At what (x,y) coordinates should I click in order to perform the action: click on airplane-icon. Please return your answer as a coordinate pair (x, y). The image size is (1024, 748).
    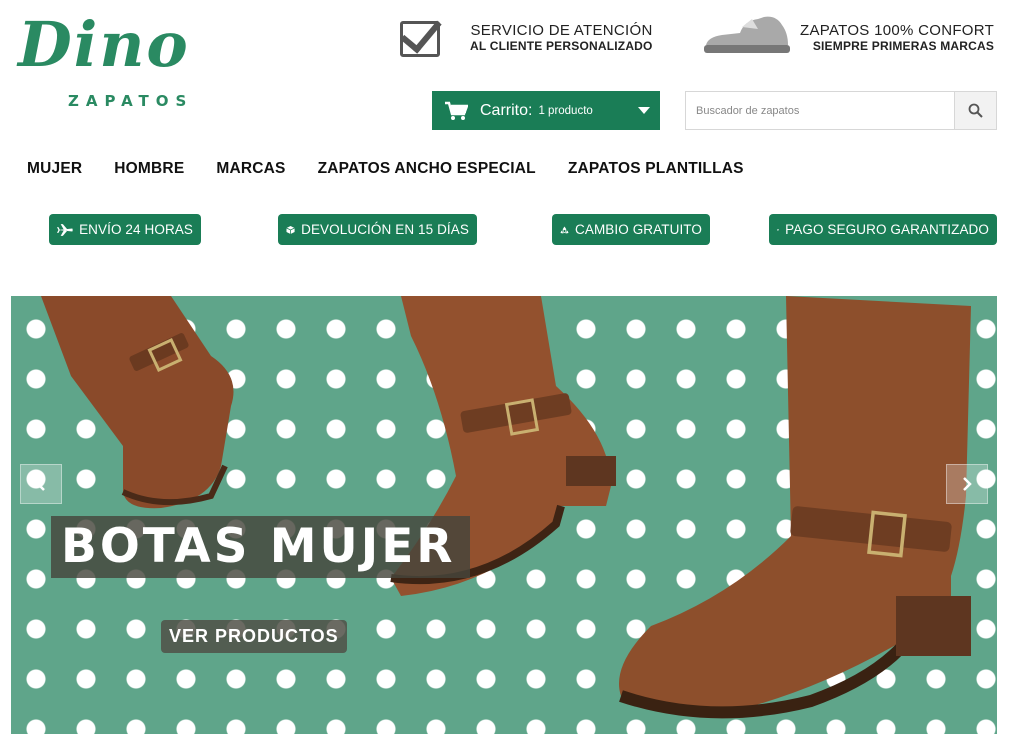
    Looking at the image, I should click on (65, 229).